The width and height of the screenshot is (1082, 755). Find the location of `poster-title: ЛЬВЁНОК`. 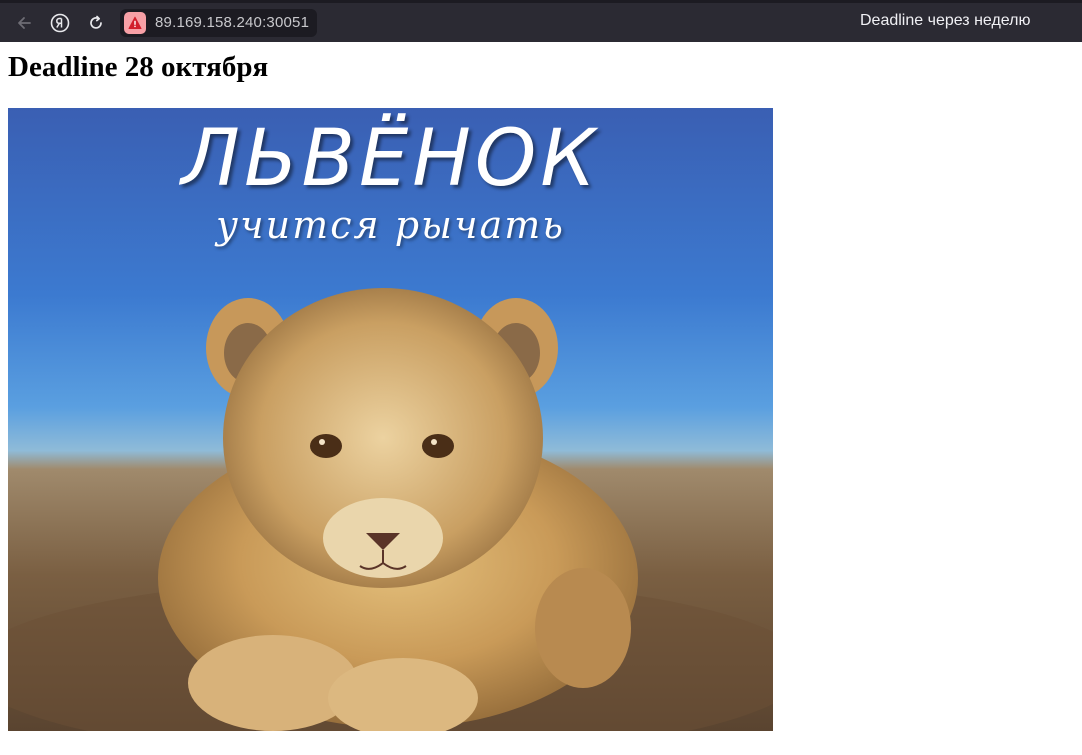

poster-title: ЛЬВЁНОК is located at coordinates (390, 159).